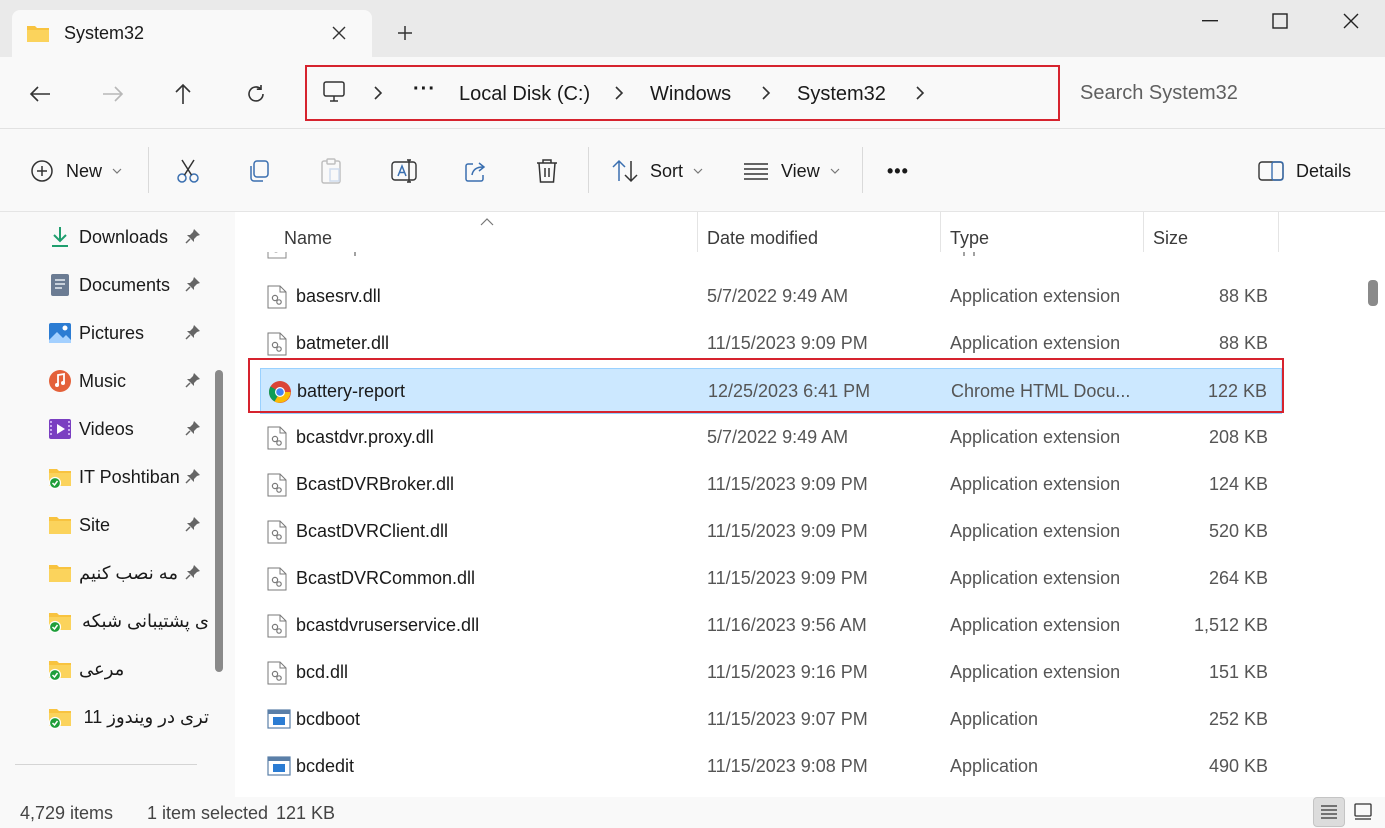 This screenshot has width=1385, height=828. What do you see at coordinates (145, 620) in the screenshot?
I see `sidebar-item-label: ی پشتیبانی شبکه` at bounding box center [145, 620].